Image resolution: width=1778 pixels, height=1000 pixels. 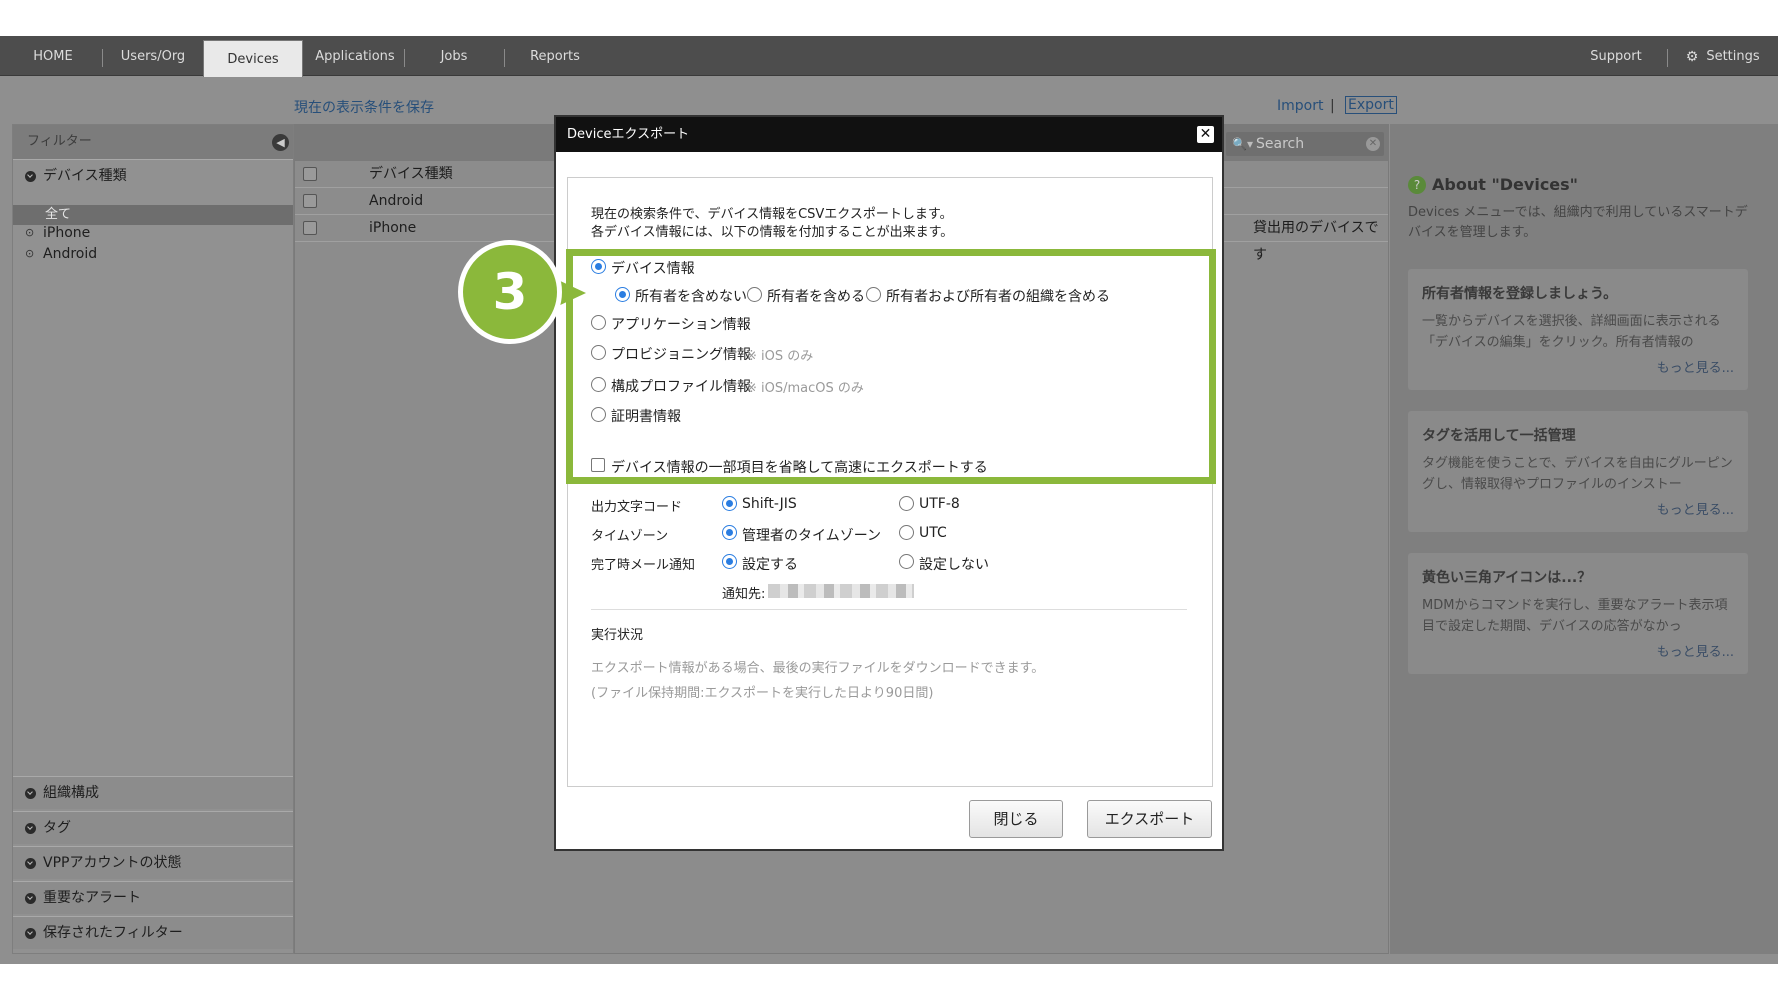 What do you see at coordinates (253, 58) in the screenshot?
I see `nav-devices: Devices` at bounding box center [253, 58].